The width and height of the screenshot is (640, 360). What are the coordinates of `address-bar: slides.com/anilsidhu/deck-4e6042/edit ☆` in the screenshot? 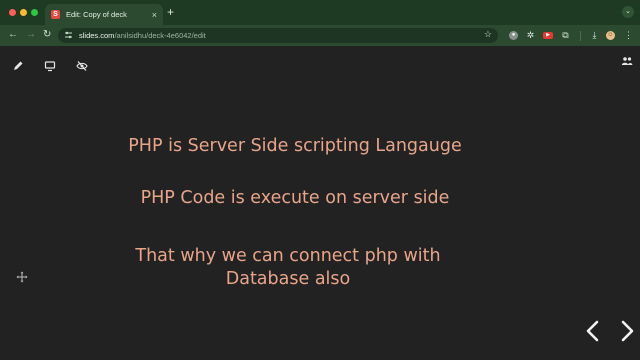 It's located at (278, 35).